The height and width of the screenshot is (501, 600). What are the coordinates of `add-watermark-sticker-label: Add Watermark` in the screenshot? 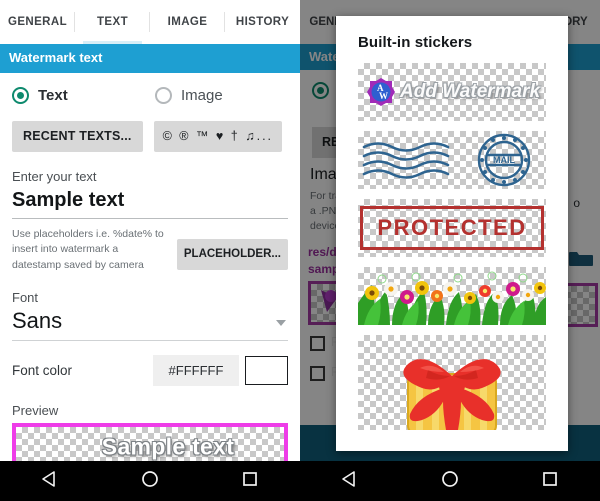 It's located at (470, 91).